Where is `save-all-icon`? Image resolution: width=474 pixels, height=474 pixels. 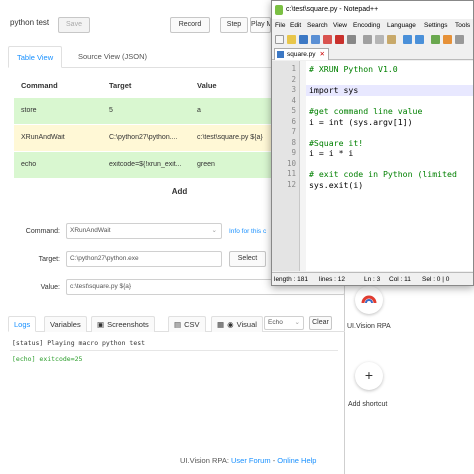
save-all-icon is located at coordinates (315, 39).